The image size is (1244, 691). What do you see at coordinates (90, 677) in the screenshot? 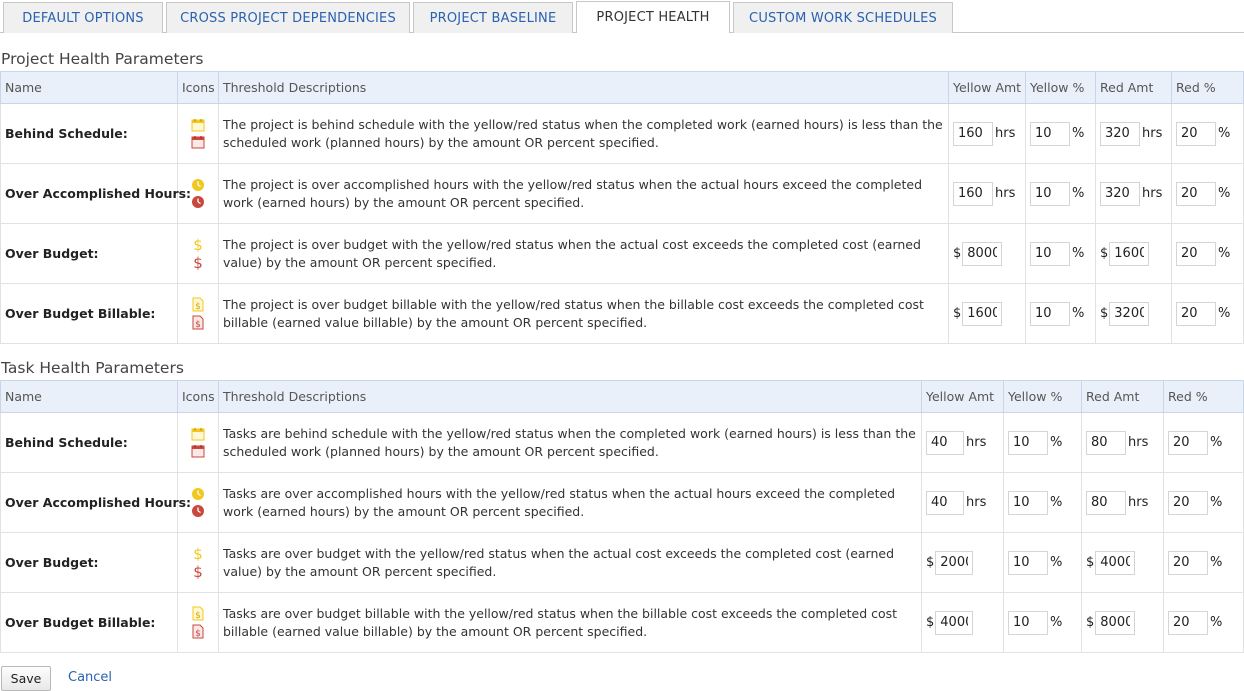
I see `cancel-link: Cancel` at bounding box center [90, 677].